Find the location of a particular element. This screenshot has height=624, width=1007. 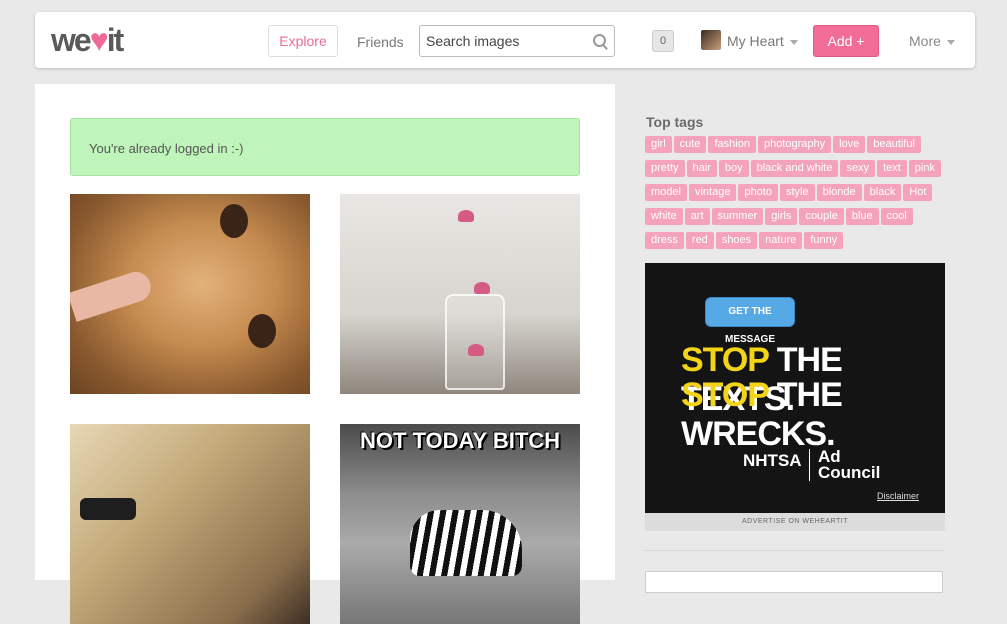

user-menu: My Heart is located at coordinates (762, 41).